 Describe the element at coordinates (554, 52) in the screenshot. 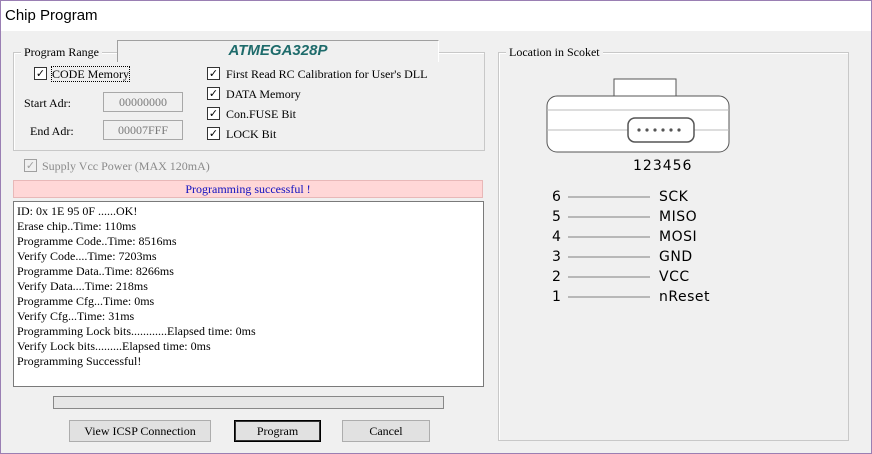

I see `socket-label: Location in Scoket` at that location.